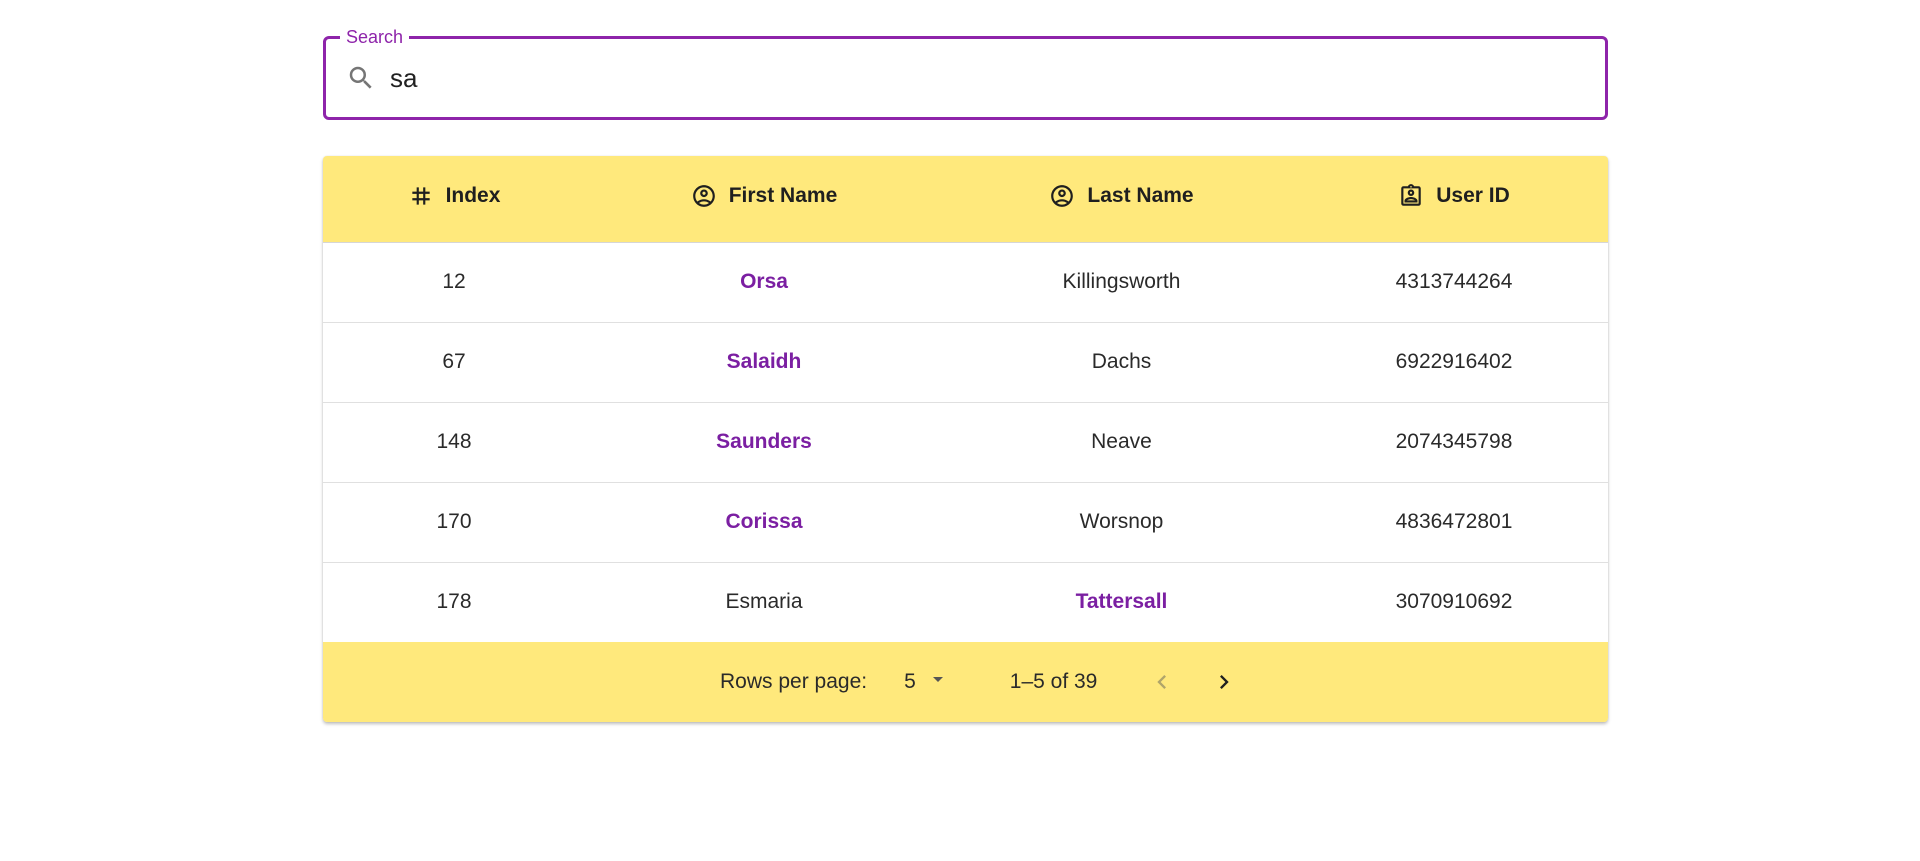  Describe the element at coordinates (1121, 602) in the screenshot. I see `cell-last-name: Tattersall` at that location.